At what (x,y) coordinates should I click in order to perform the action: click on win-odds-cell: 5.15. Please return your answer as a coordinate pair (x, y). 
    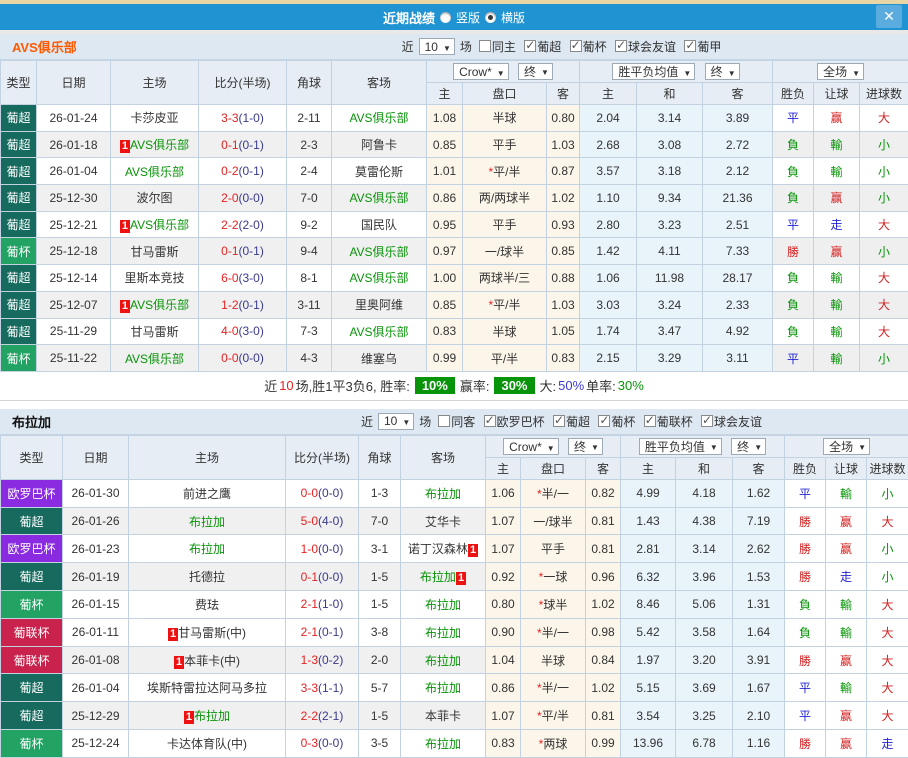
    Looking at the image, I should click on (648, 688).